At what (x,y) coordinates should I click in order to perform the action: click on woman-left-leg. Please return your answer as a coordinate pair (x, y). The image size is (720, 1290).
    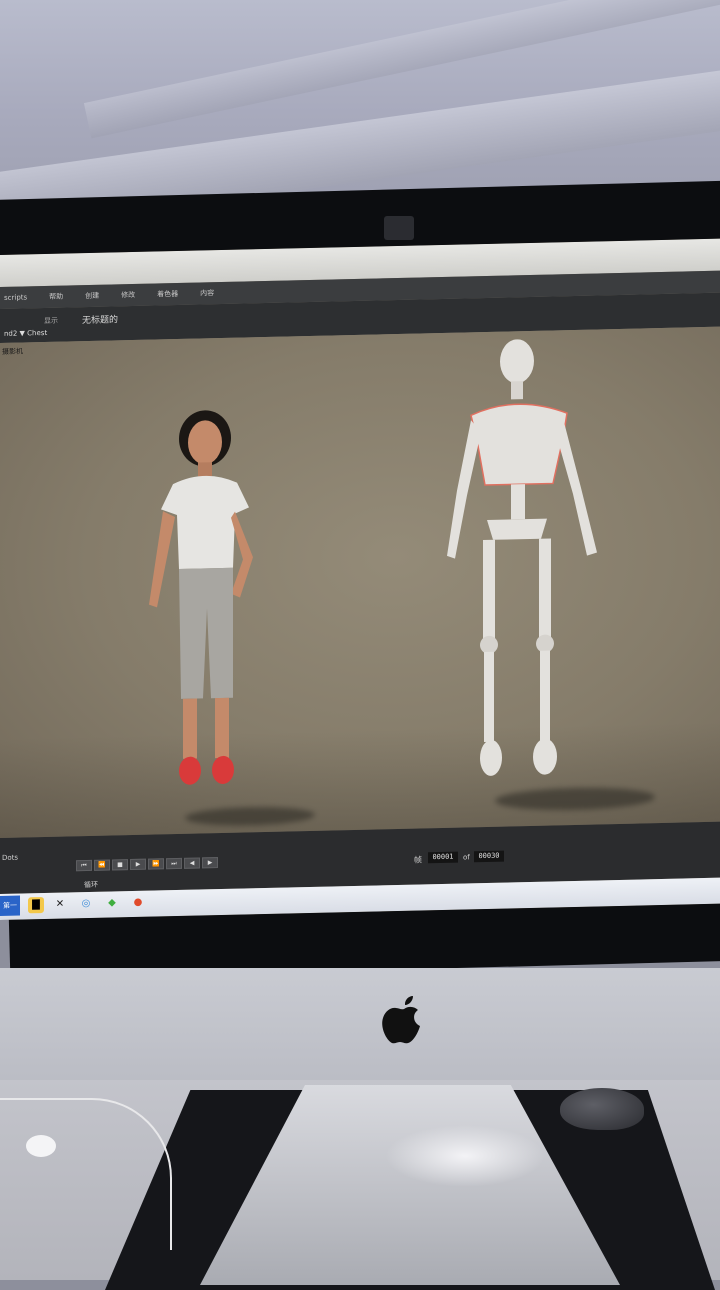
    Looking at the image, I should click on (190, 728).